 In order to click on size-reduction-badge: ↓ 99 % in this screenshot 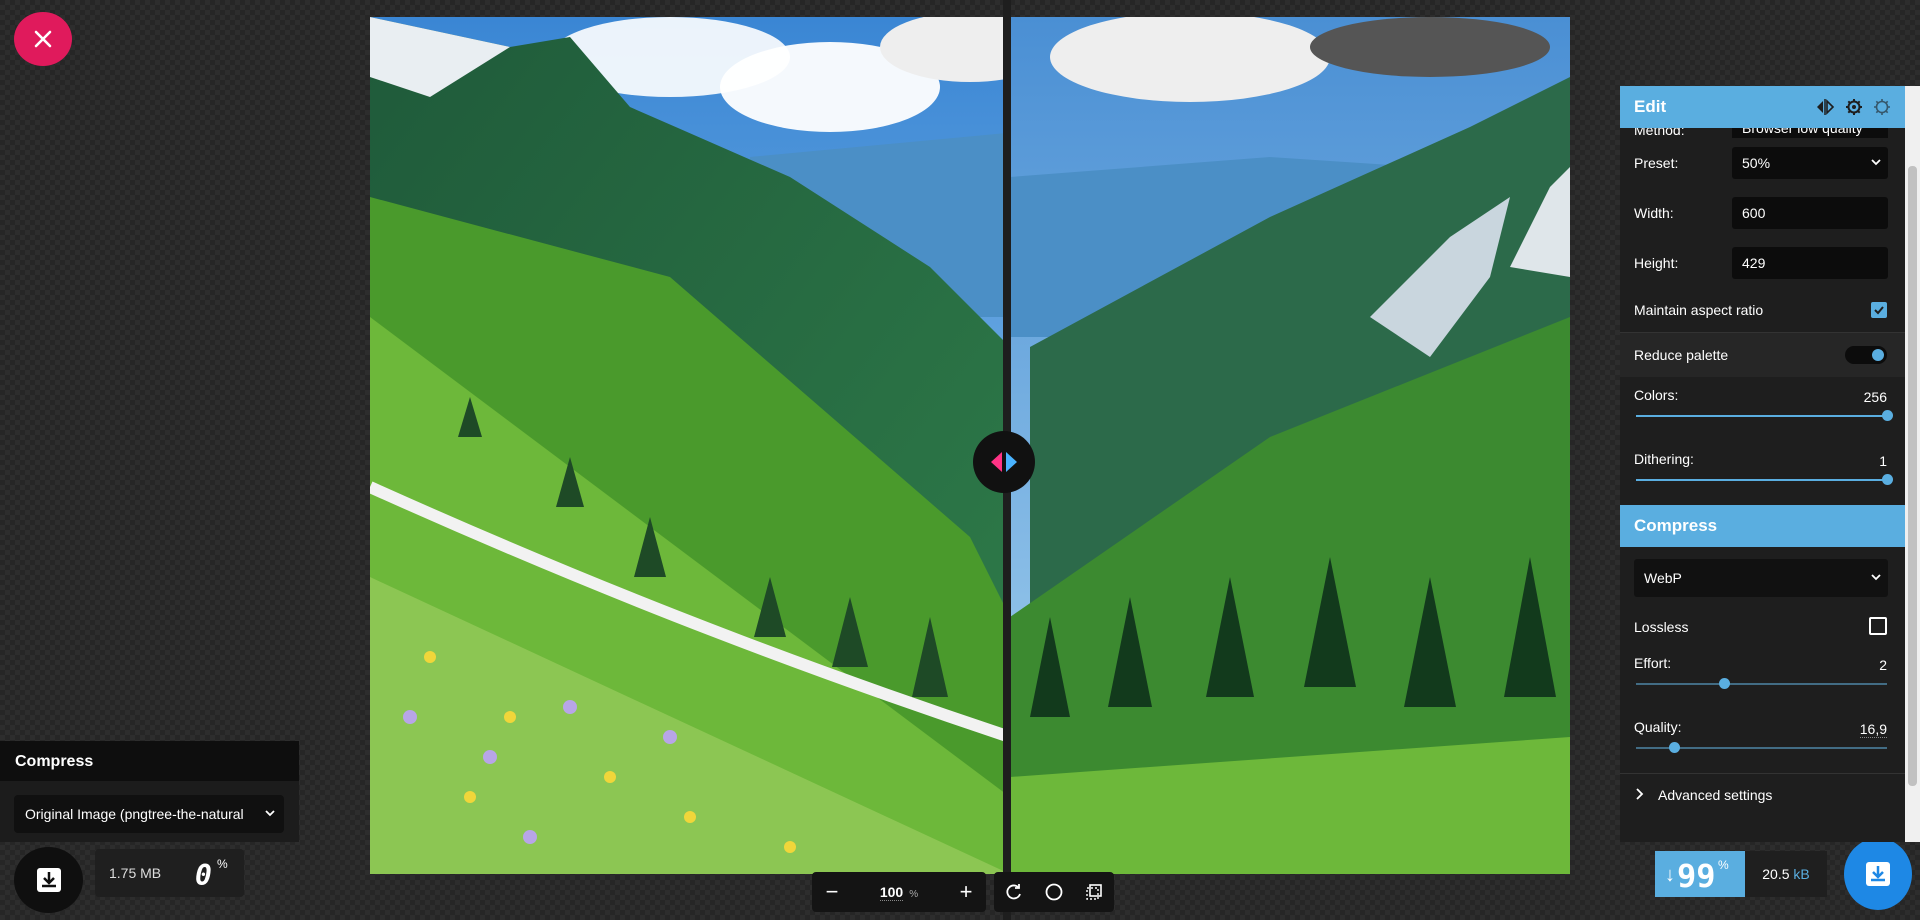, I will do `click(1709, 874)`.